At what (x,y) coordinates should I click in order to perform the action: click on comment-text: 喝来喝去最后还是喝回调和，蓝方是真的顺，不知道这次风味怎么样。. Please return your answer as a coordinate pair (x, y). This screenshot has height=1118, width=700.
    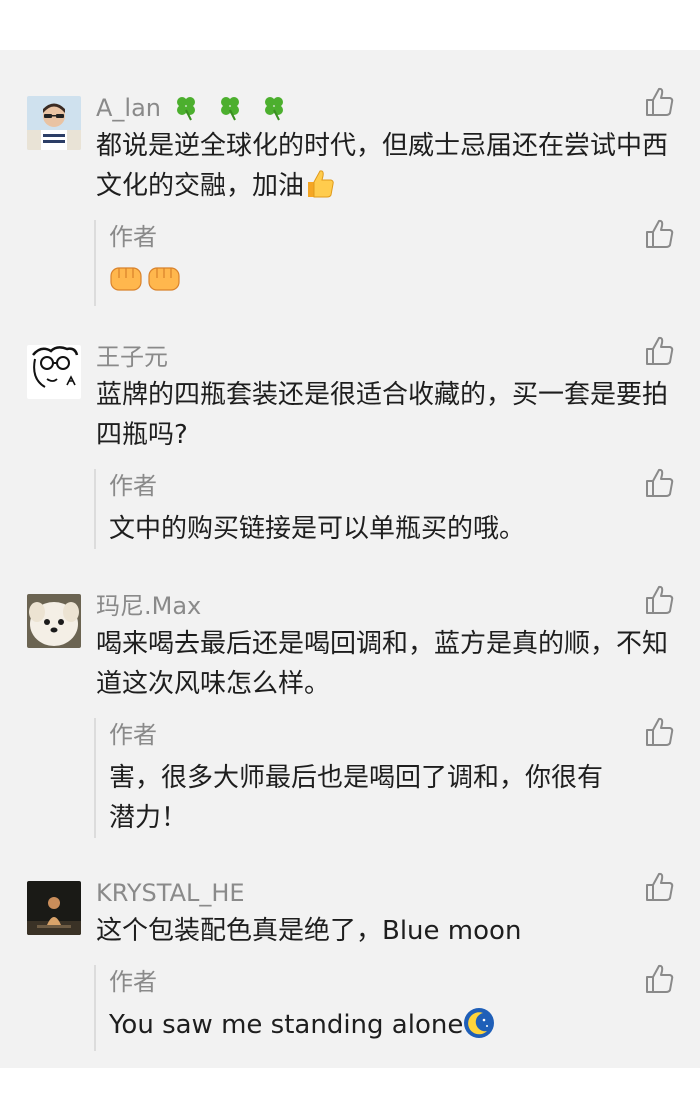
    Looking at the image, I should click on (382, 664).